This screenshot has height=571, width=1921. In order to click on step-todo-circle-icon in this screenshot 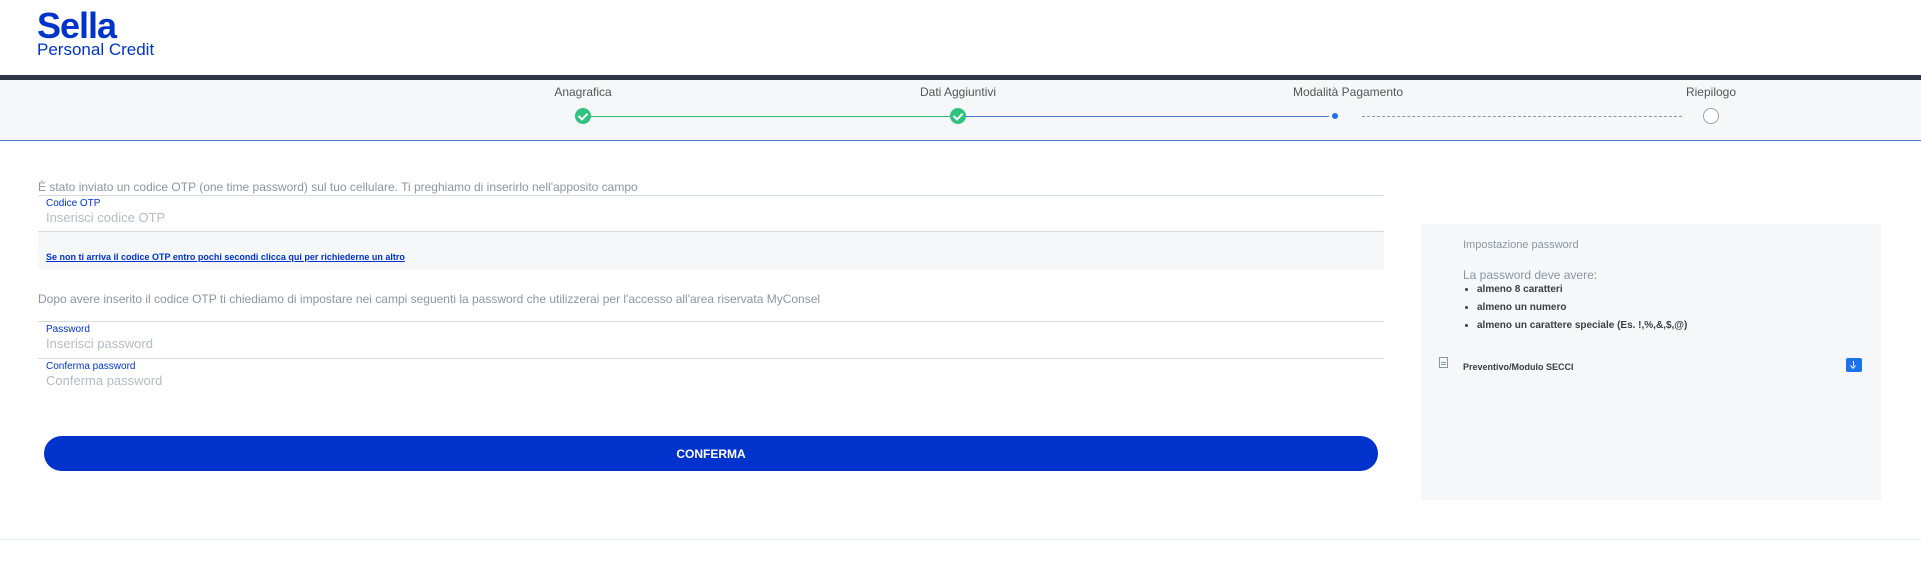, I will do `click(1711, 116)`.